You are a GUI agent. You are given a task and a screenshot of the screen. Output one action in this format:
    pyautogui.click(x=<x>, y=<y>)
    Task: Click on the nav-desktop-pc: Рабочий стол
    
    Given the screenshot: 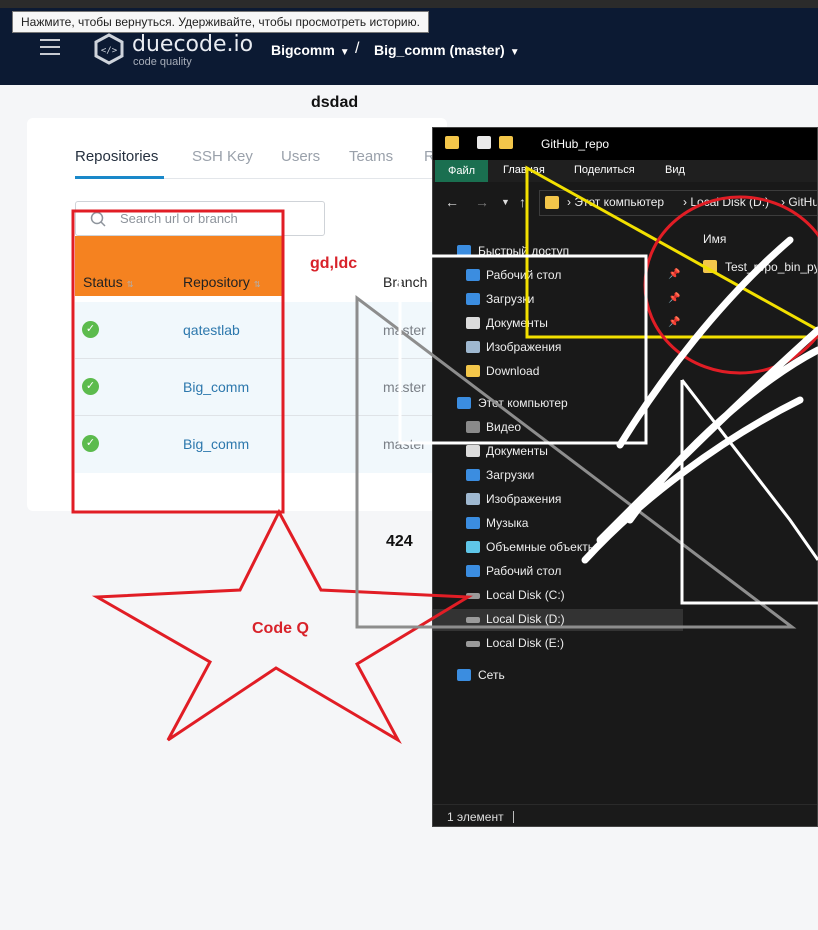 What is the action you would take?
    pyautogui.click(x=558, y=572)
    